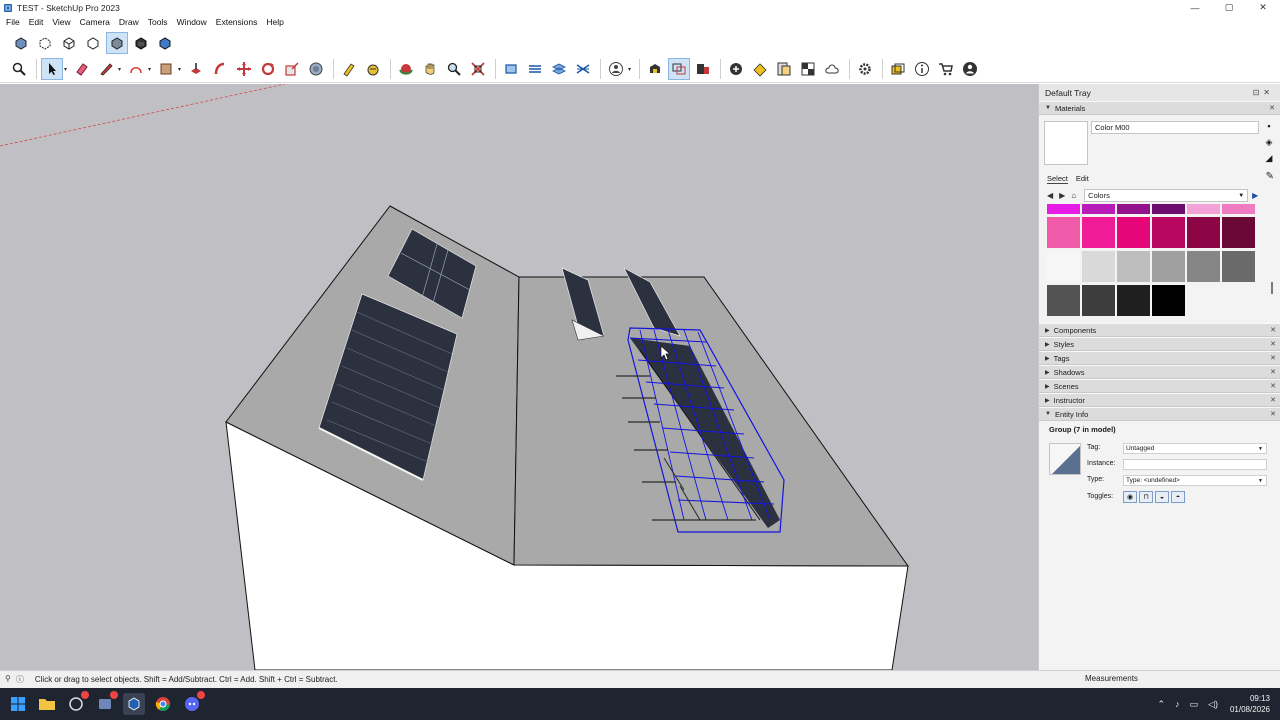 The image size is (1280, 720). Describe the element at coordinates (274, 22) in the screenshot. I see `menu-help: Help` at that location.